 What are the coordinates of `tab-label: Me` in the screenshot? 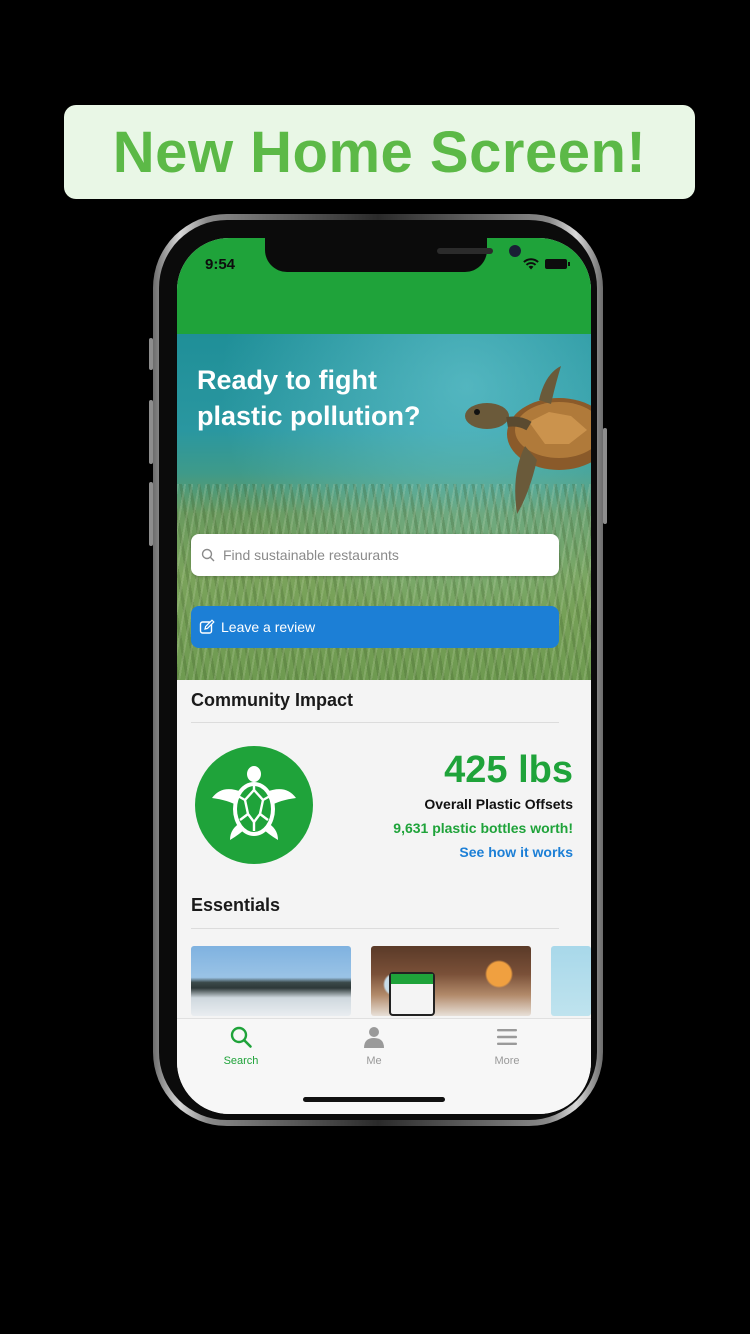 It's located at (374, 1061).